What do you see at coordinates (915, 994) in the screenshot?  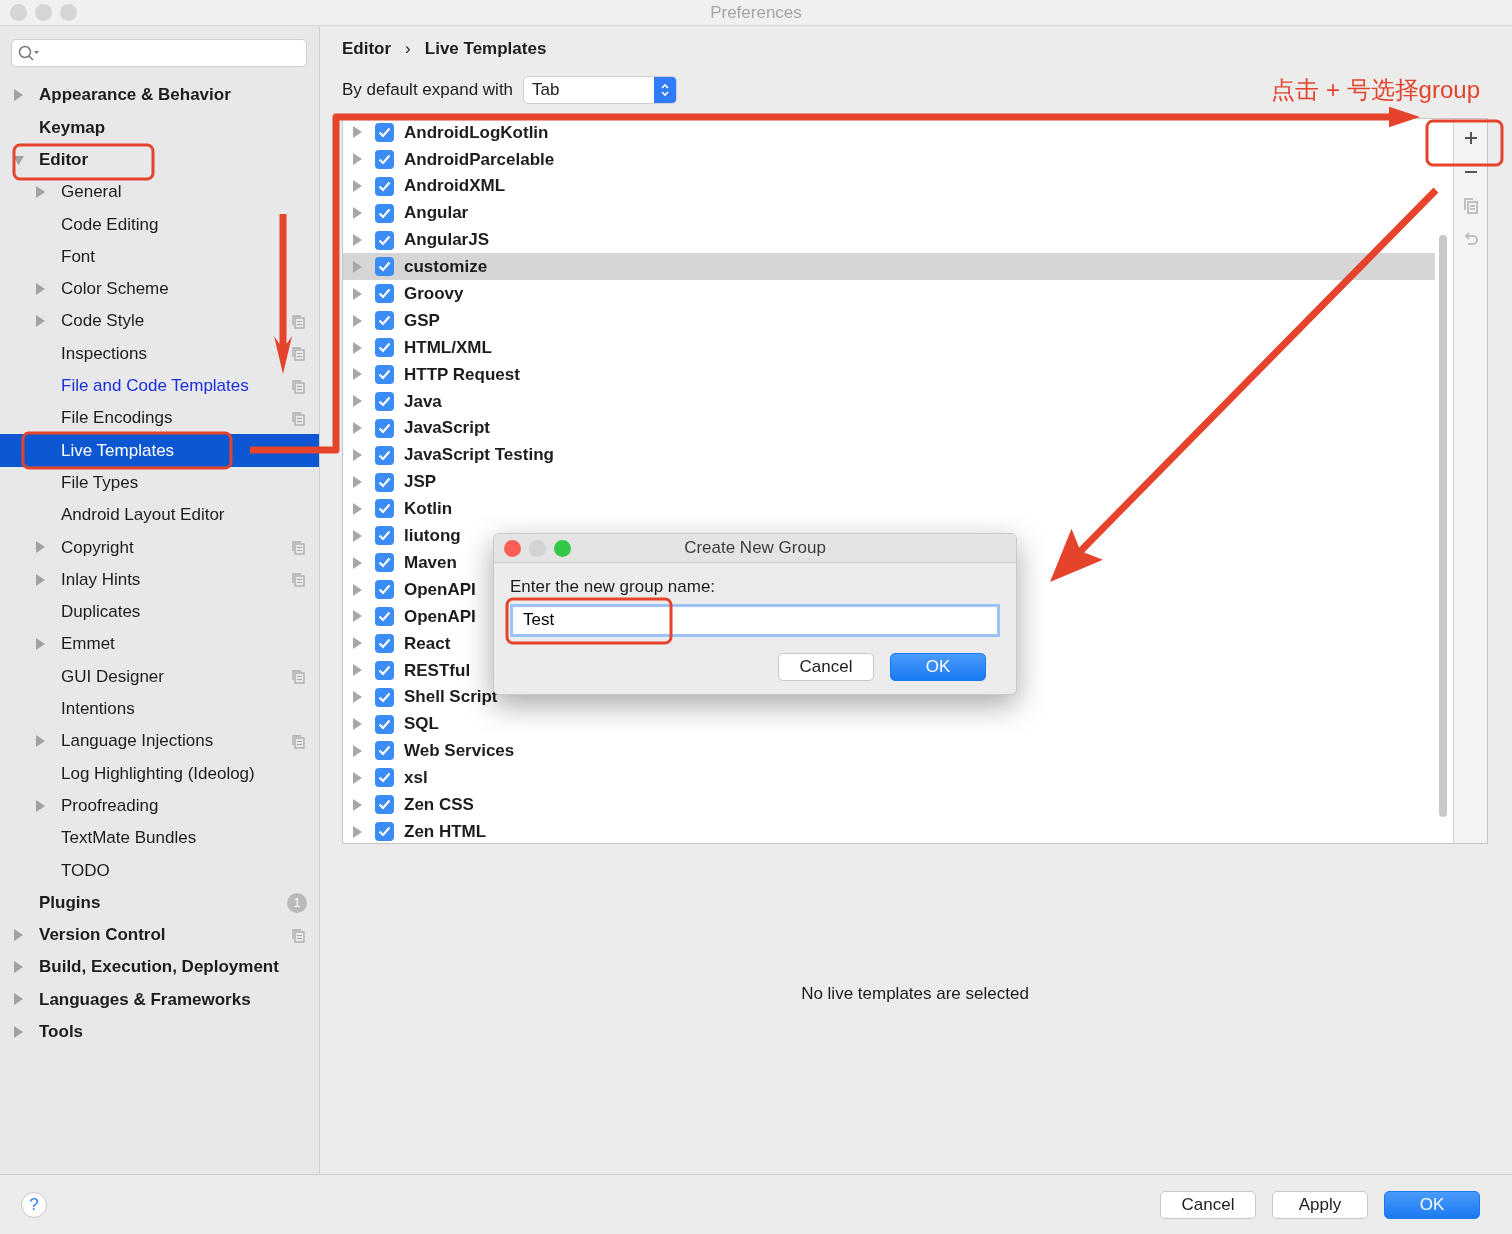 I see `empty-message: No live templates are selected` at bounding box center [915, 994].